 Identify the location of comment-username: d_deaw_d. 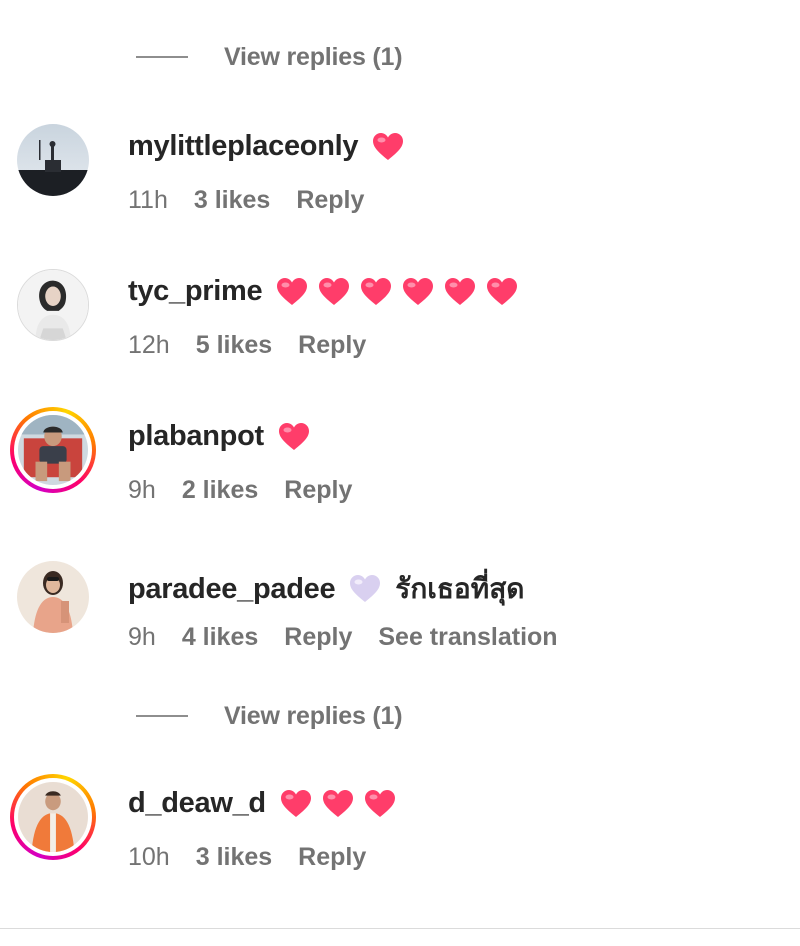
(197, 803).